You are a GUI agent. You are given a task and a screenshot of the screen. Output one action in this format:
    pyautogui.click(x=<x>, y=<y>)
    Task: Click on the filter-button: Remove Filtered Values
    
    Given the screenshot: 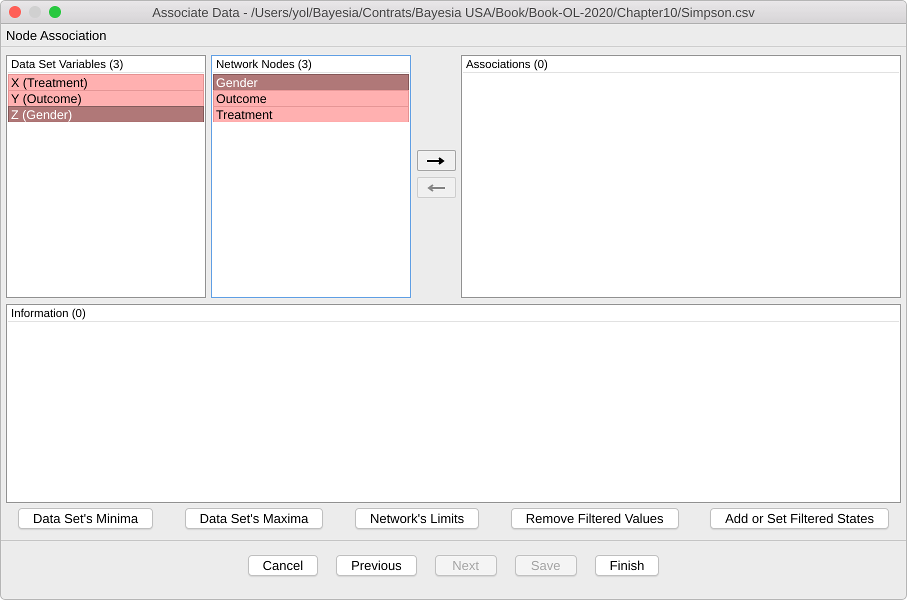 What is the action you would take?
    pyautogui.click(x=594, y=518)
    